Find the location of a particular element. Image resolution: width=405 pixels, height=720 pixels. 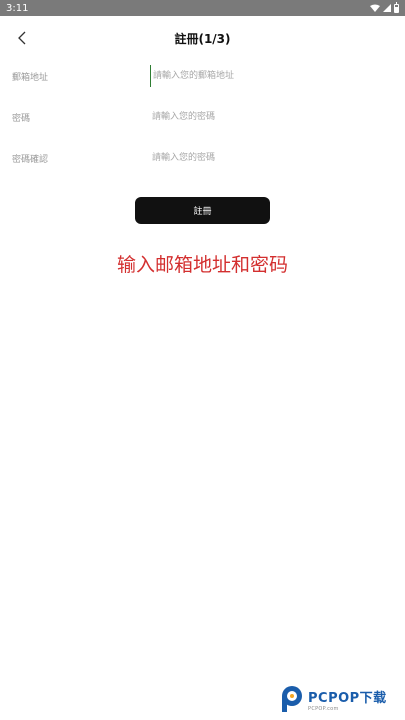

watermark: PCPOP下载 PCPOP.com is located at coordinates (333, 699).